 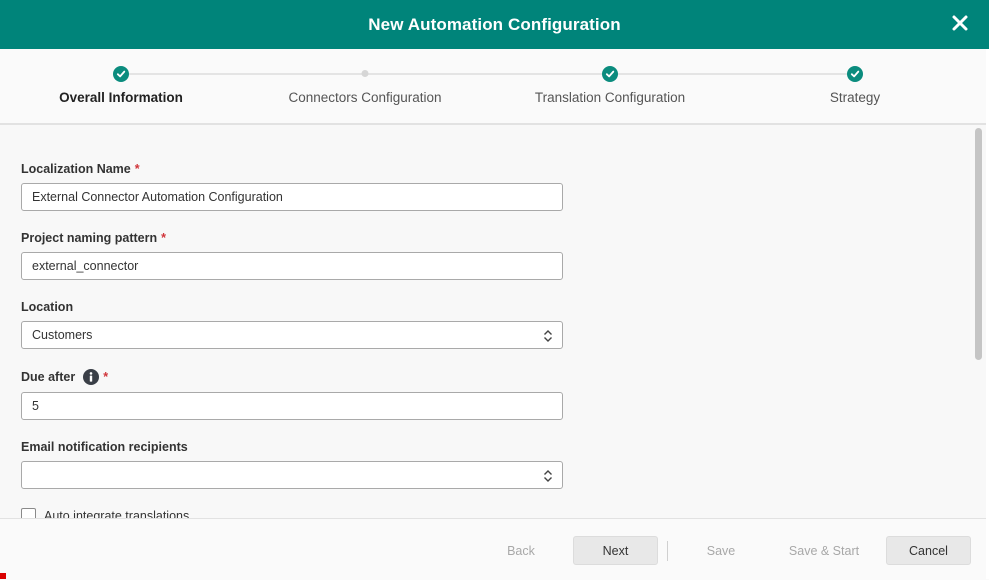 What do you see at coordinates (292, 475) in the screenshot?
I see `email-recipients-select` at bounding box center [292, 475].